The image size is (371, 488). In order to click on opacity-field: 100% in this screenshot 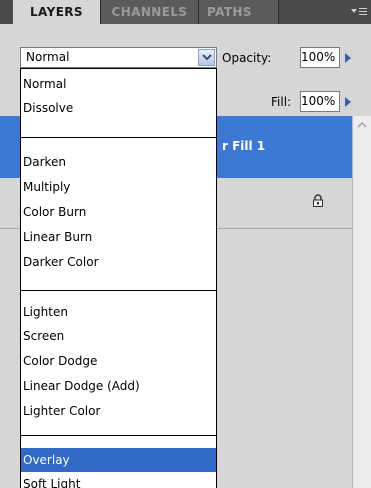, I will do `click(320, 57)`.